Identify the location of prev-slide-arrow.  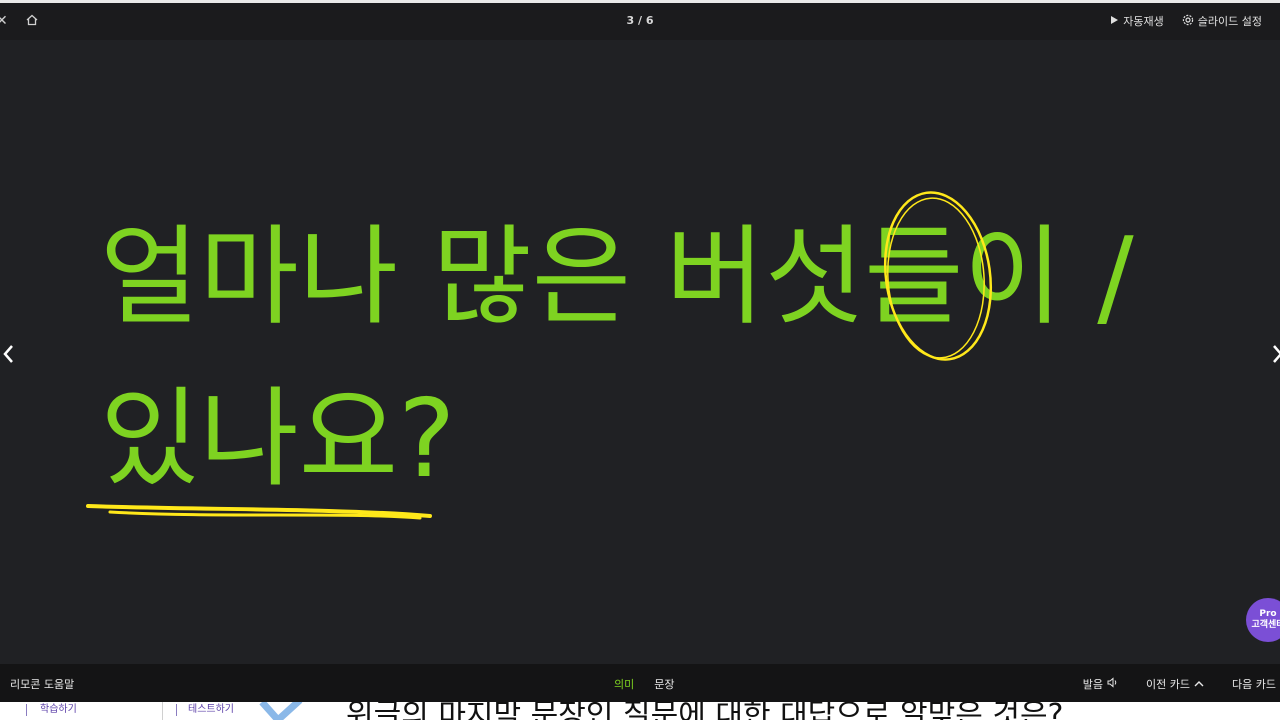
(10, 354).